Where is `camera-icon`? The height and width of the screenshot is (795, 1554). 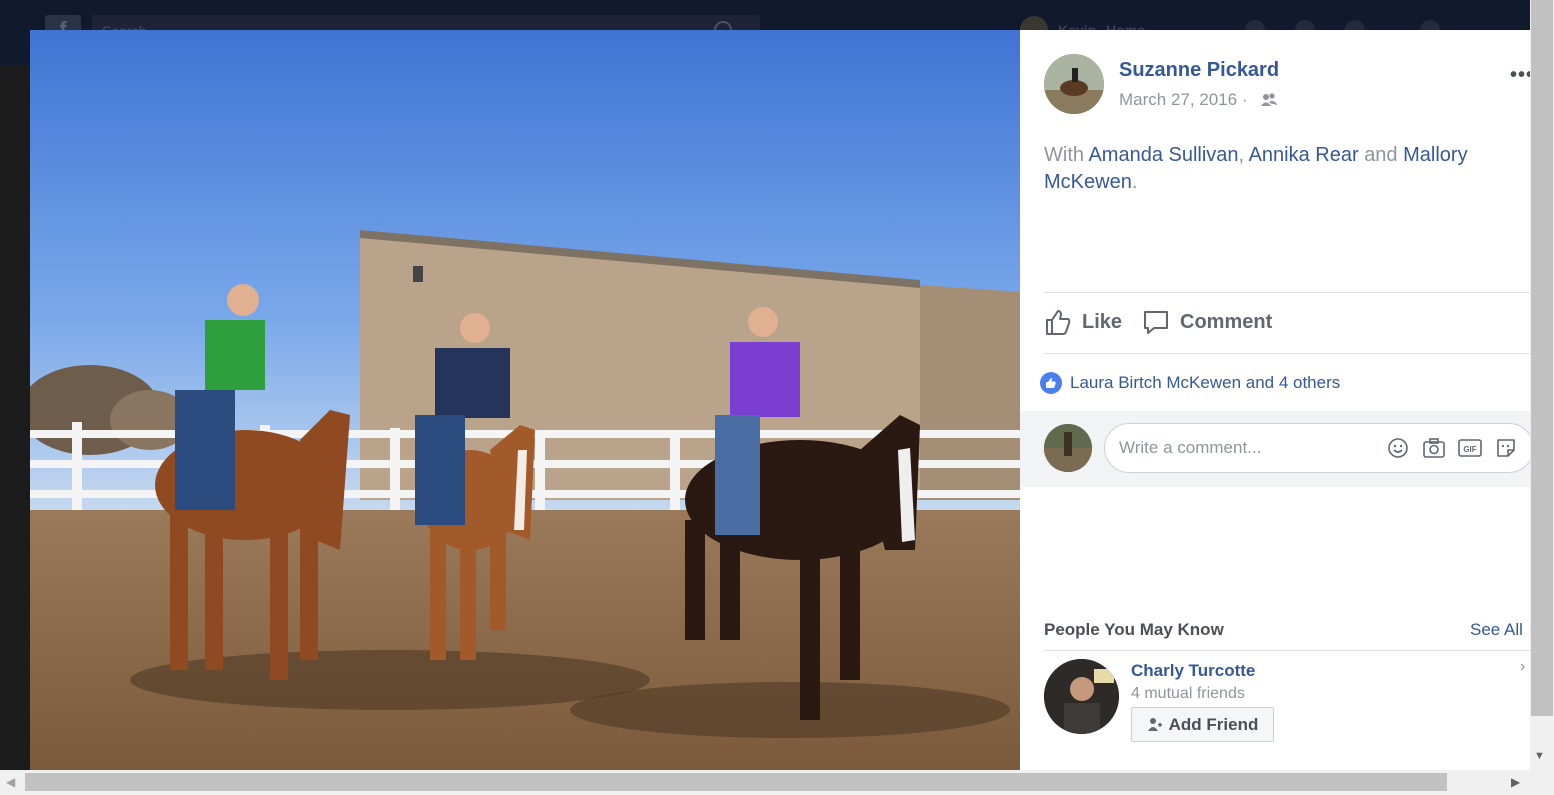
camera-icon is located at coordinates (1434, 448).